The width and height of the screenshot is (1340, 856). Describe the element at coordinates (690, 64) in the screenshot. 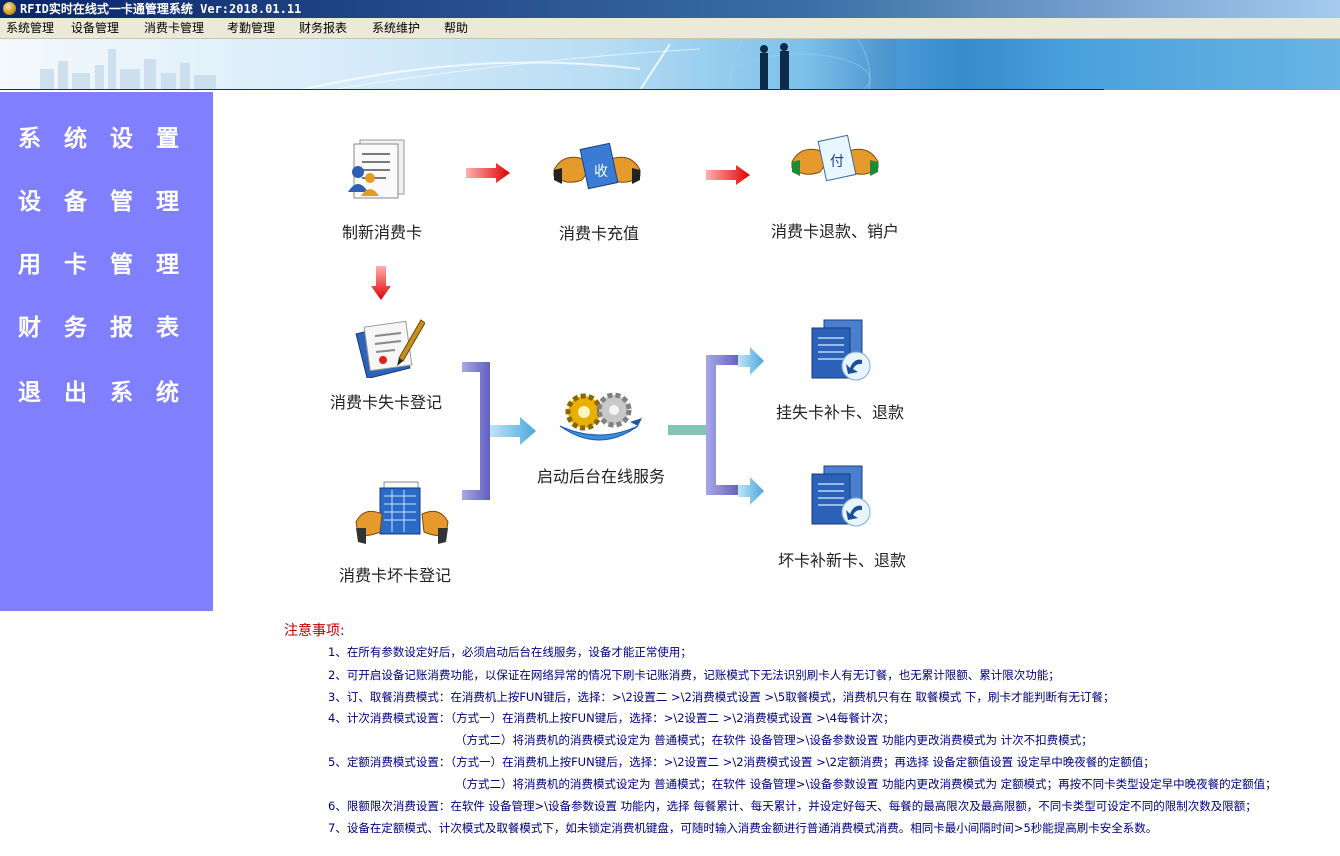

I see `banner-graphic` at that location.